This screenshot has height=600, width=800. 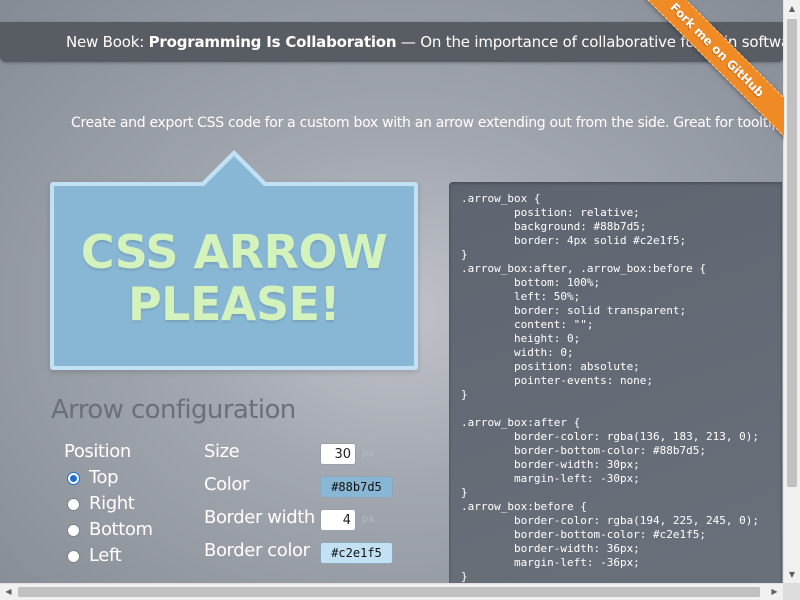 What do you see at coordinates (73, 530) in the screenshot?
I see `position-radio-bottom` at bounding box center [73, 530].